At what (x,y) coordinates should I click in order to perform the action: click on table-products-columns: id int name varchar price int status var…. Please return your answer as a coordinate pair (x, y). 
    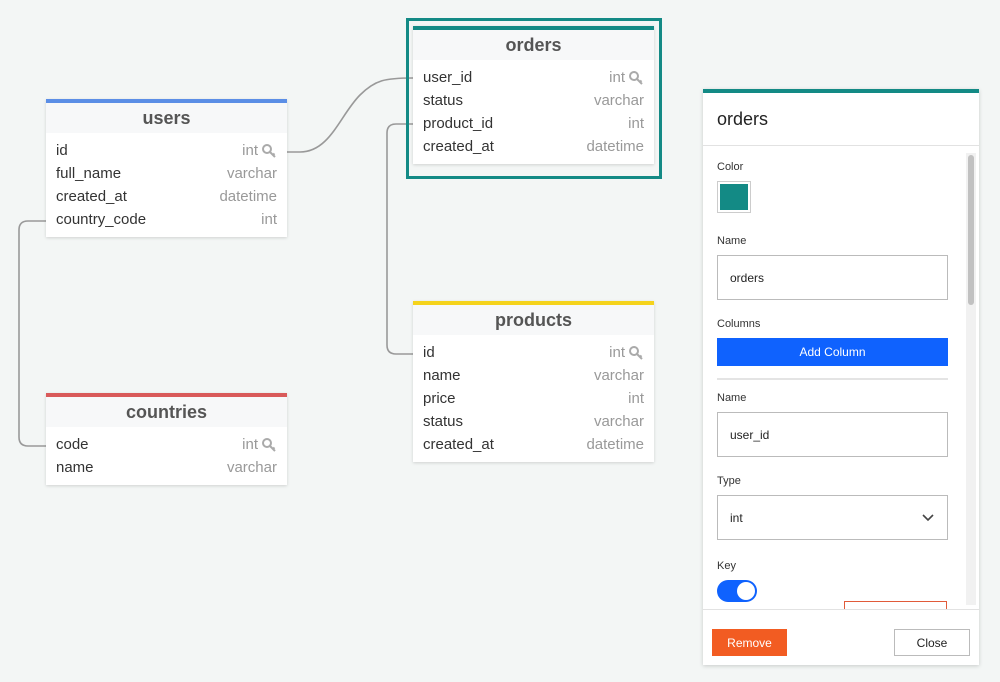
    Looking at the image, I should click on (533, 398).